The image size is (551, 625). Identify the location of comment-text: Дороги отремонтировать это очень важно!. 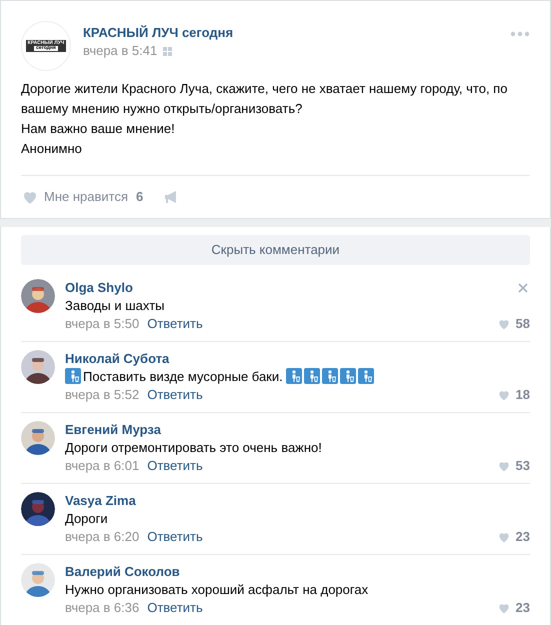
(194, 448).